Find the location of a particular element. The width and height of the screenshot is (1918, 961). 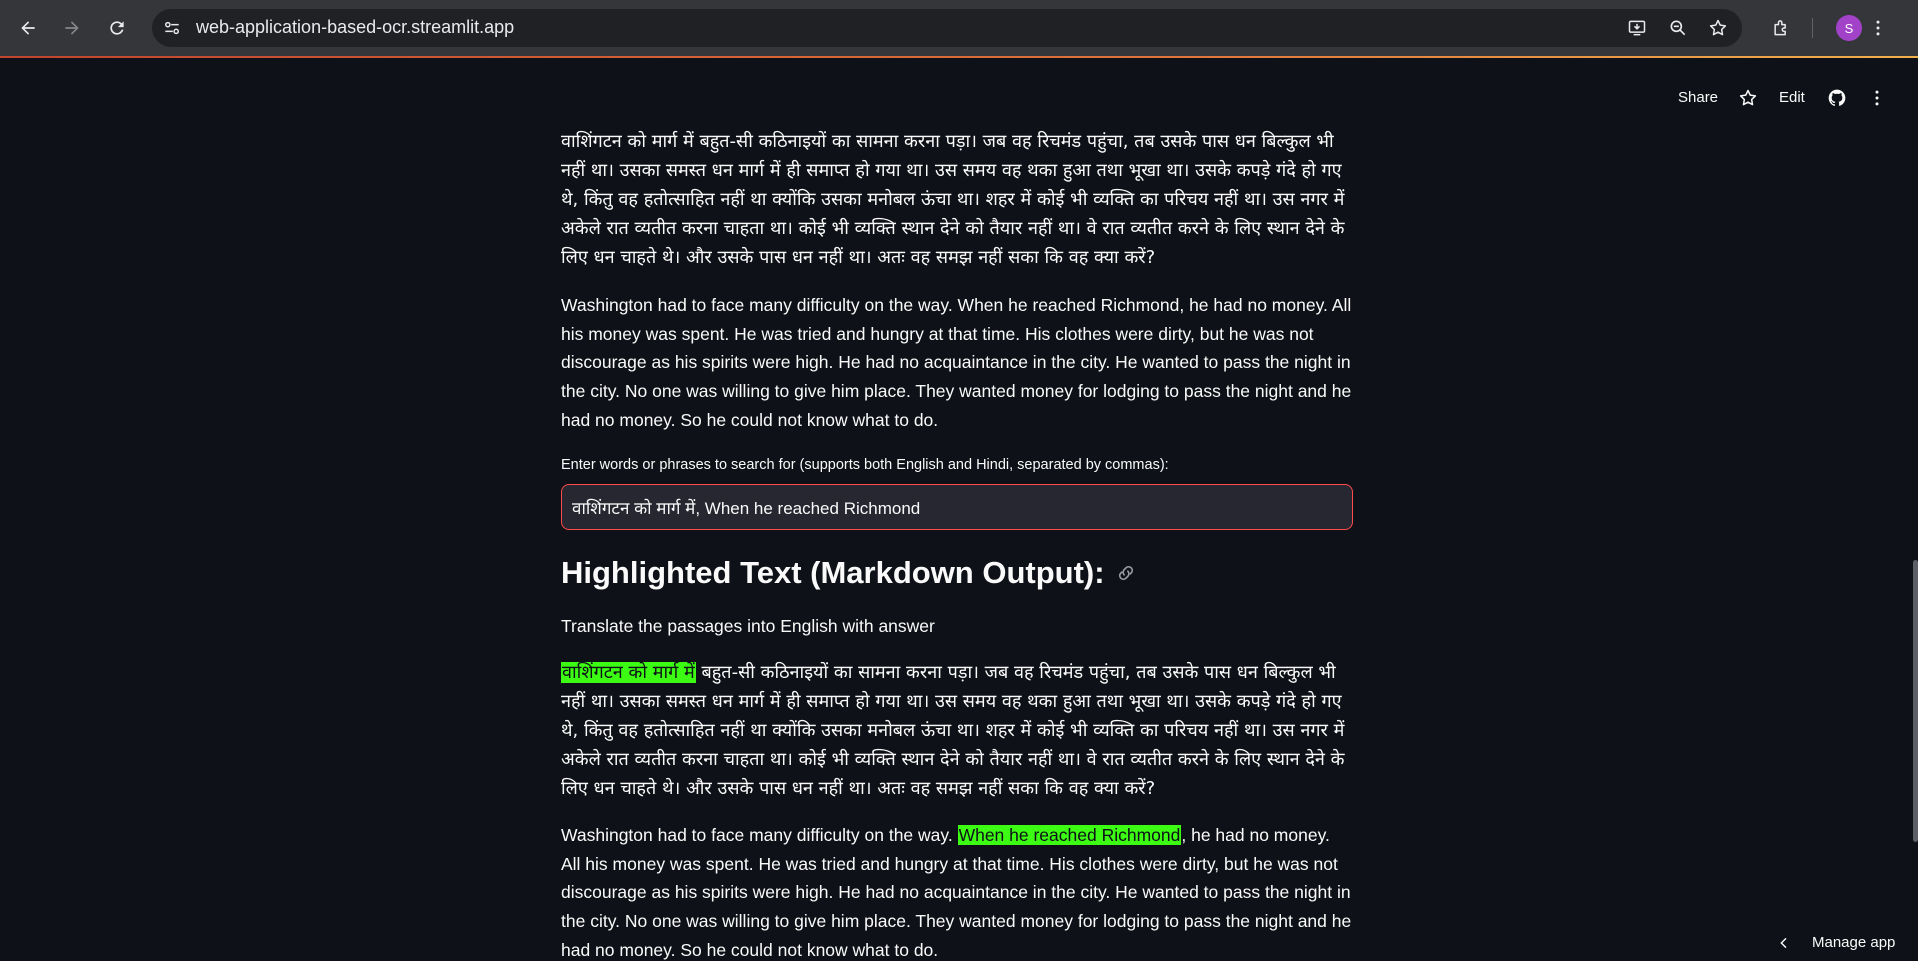

profile-avatar: S is located at coordinates (1849, 28).